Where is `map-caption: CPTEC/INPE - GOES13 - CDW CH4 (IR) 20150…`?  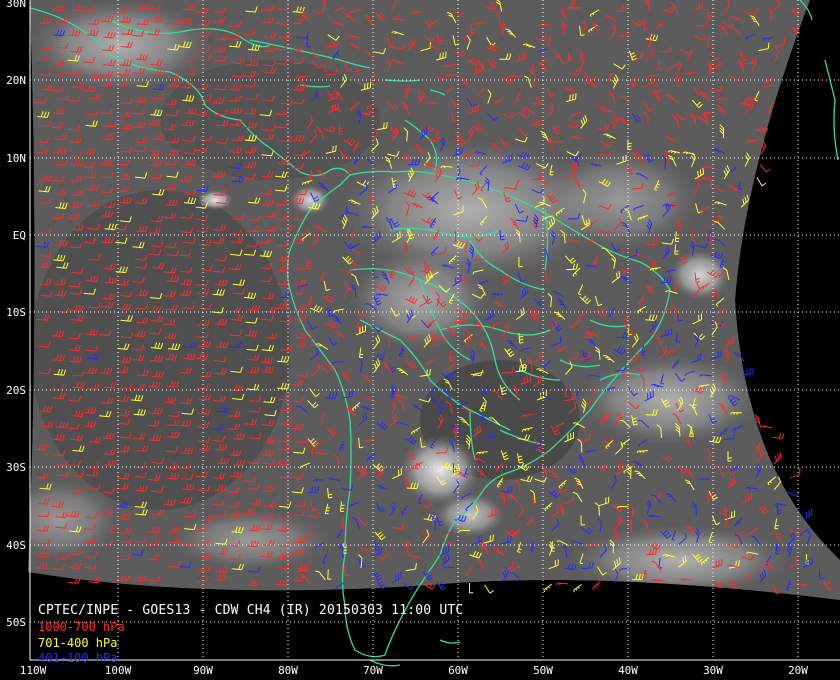
map-caption: CPTEC/INPE - GOES13 - CDW CH4 (IR) 20150… is located at coordinates (251, 610).